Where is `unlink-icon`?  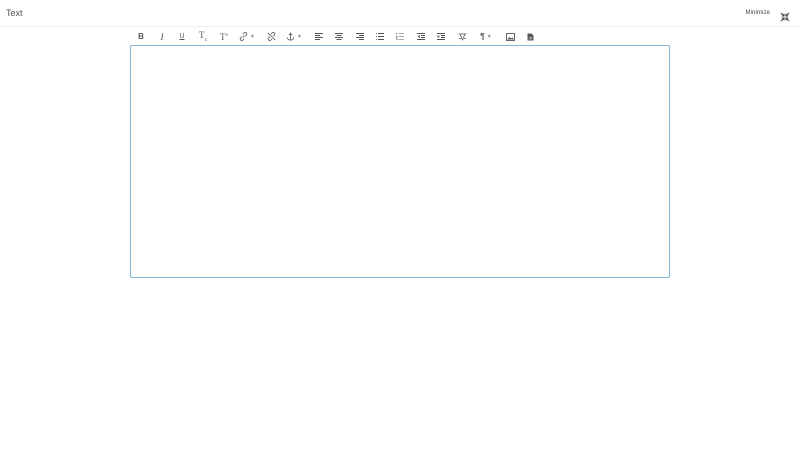 unlink-icon is located at coordinates (271, 36).